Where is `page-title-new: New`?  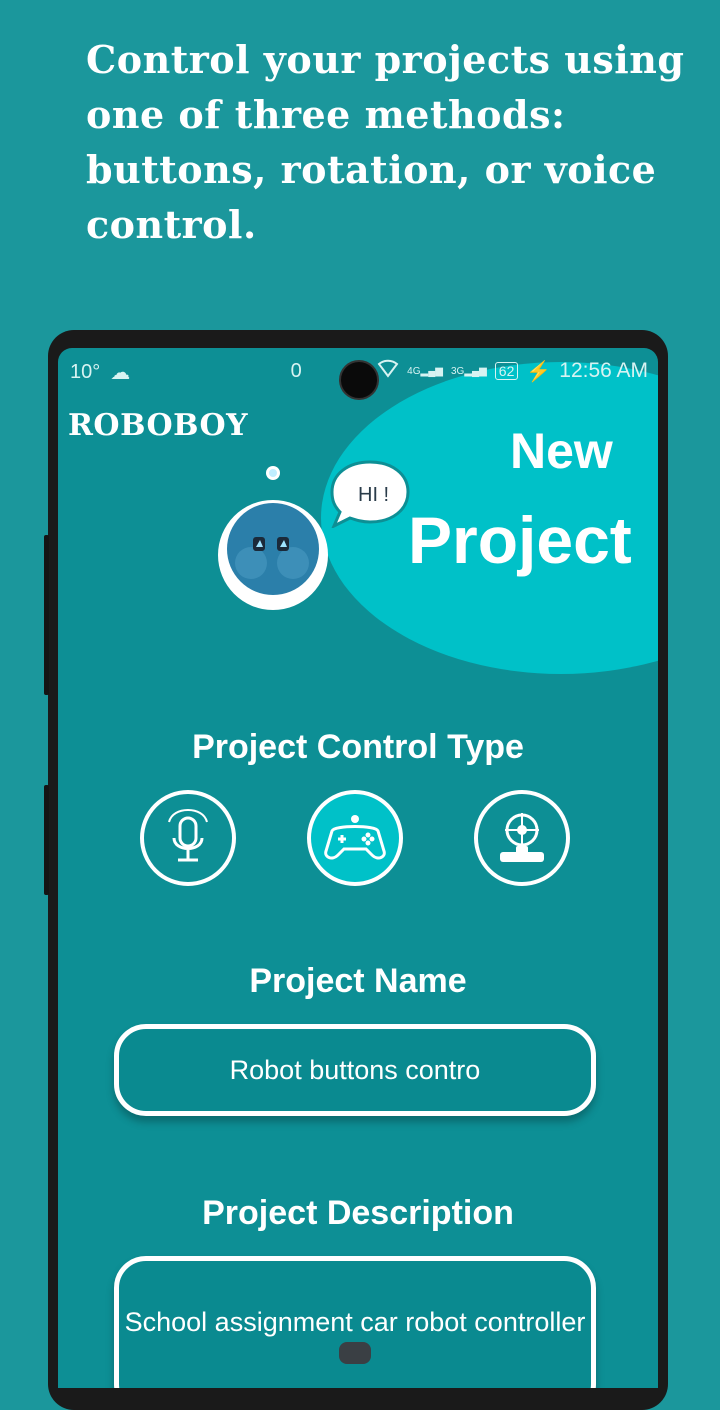 page-title-new: New is located at coordinates (561, 451).